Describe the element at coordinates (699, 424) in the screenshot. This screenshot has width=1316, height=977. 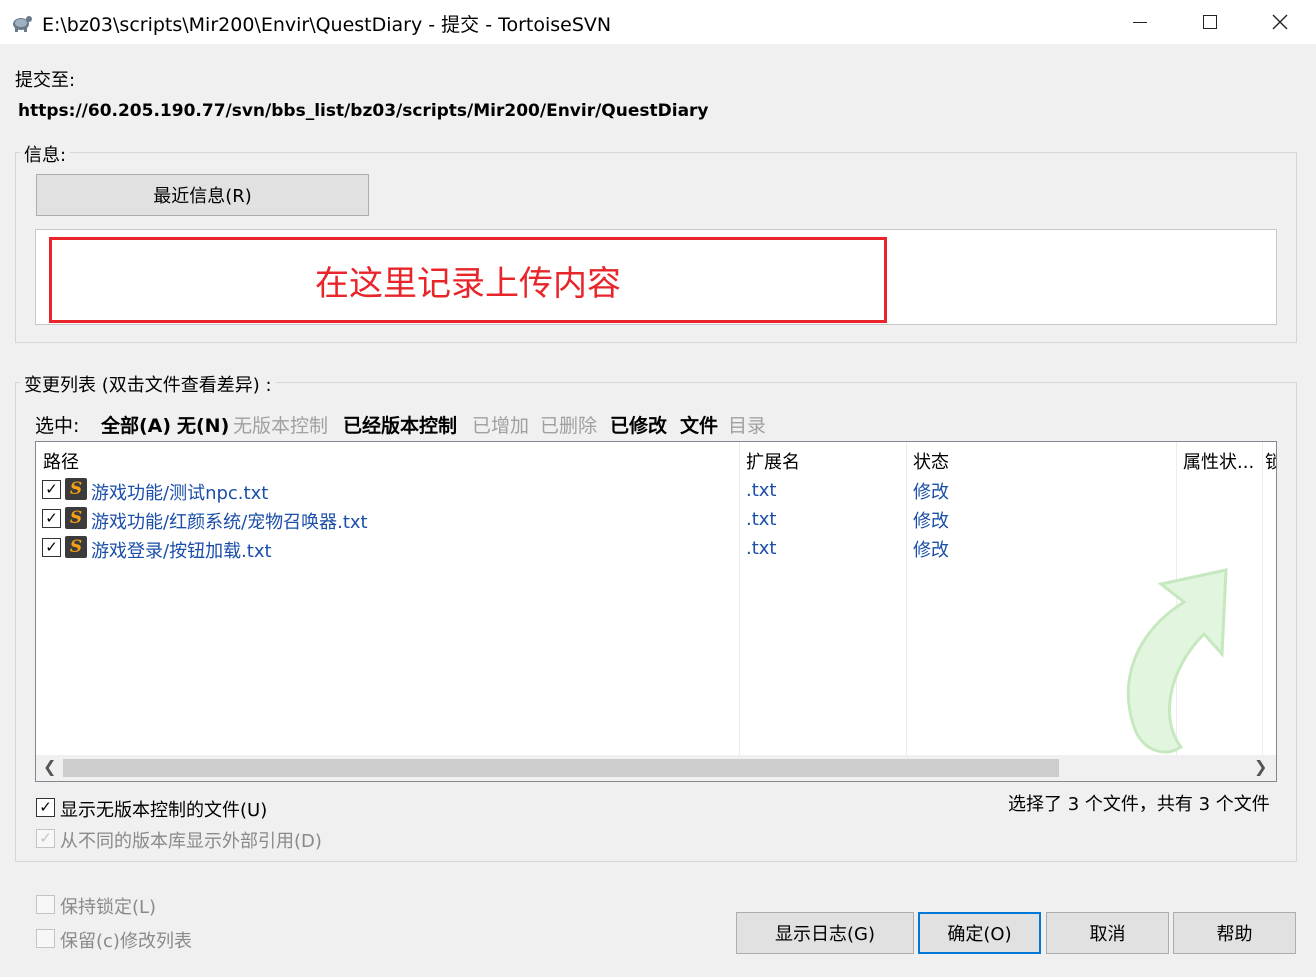
I see `filter-files: 文件` at that location.